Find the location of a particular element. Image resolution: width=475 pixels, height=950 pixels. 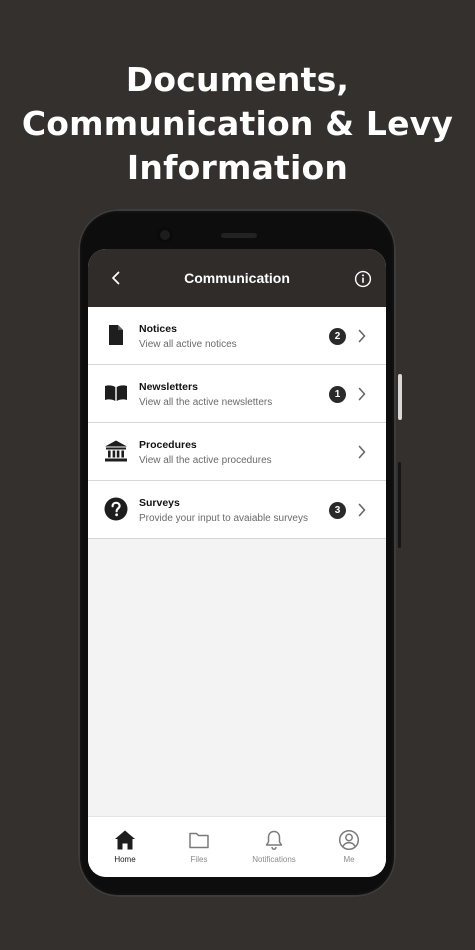

list-item-subtitle: Provide your input to avaiable surveys is located at coordinates (223, 518).